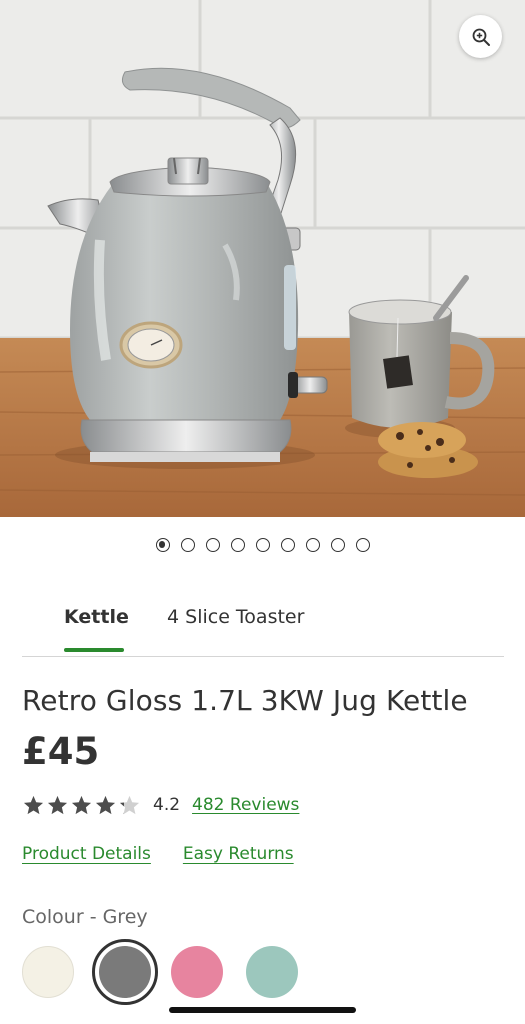 The width and height of the screenshot is (525, 1024). What do you see at coordinates (245, 700) in the screenshot?
I see `product-title: Retro Gloss 1.7L 3KW Jug Kettle` at bounding box center [245, 700].